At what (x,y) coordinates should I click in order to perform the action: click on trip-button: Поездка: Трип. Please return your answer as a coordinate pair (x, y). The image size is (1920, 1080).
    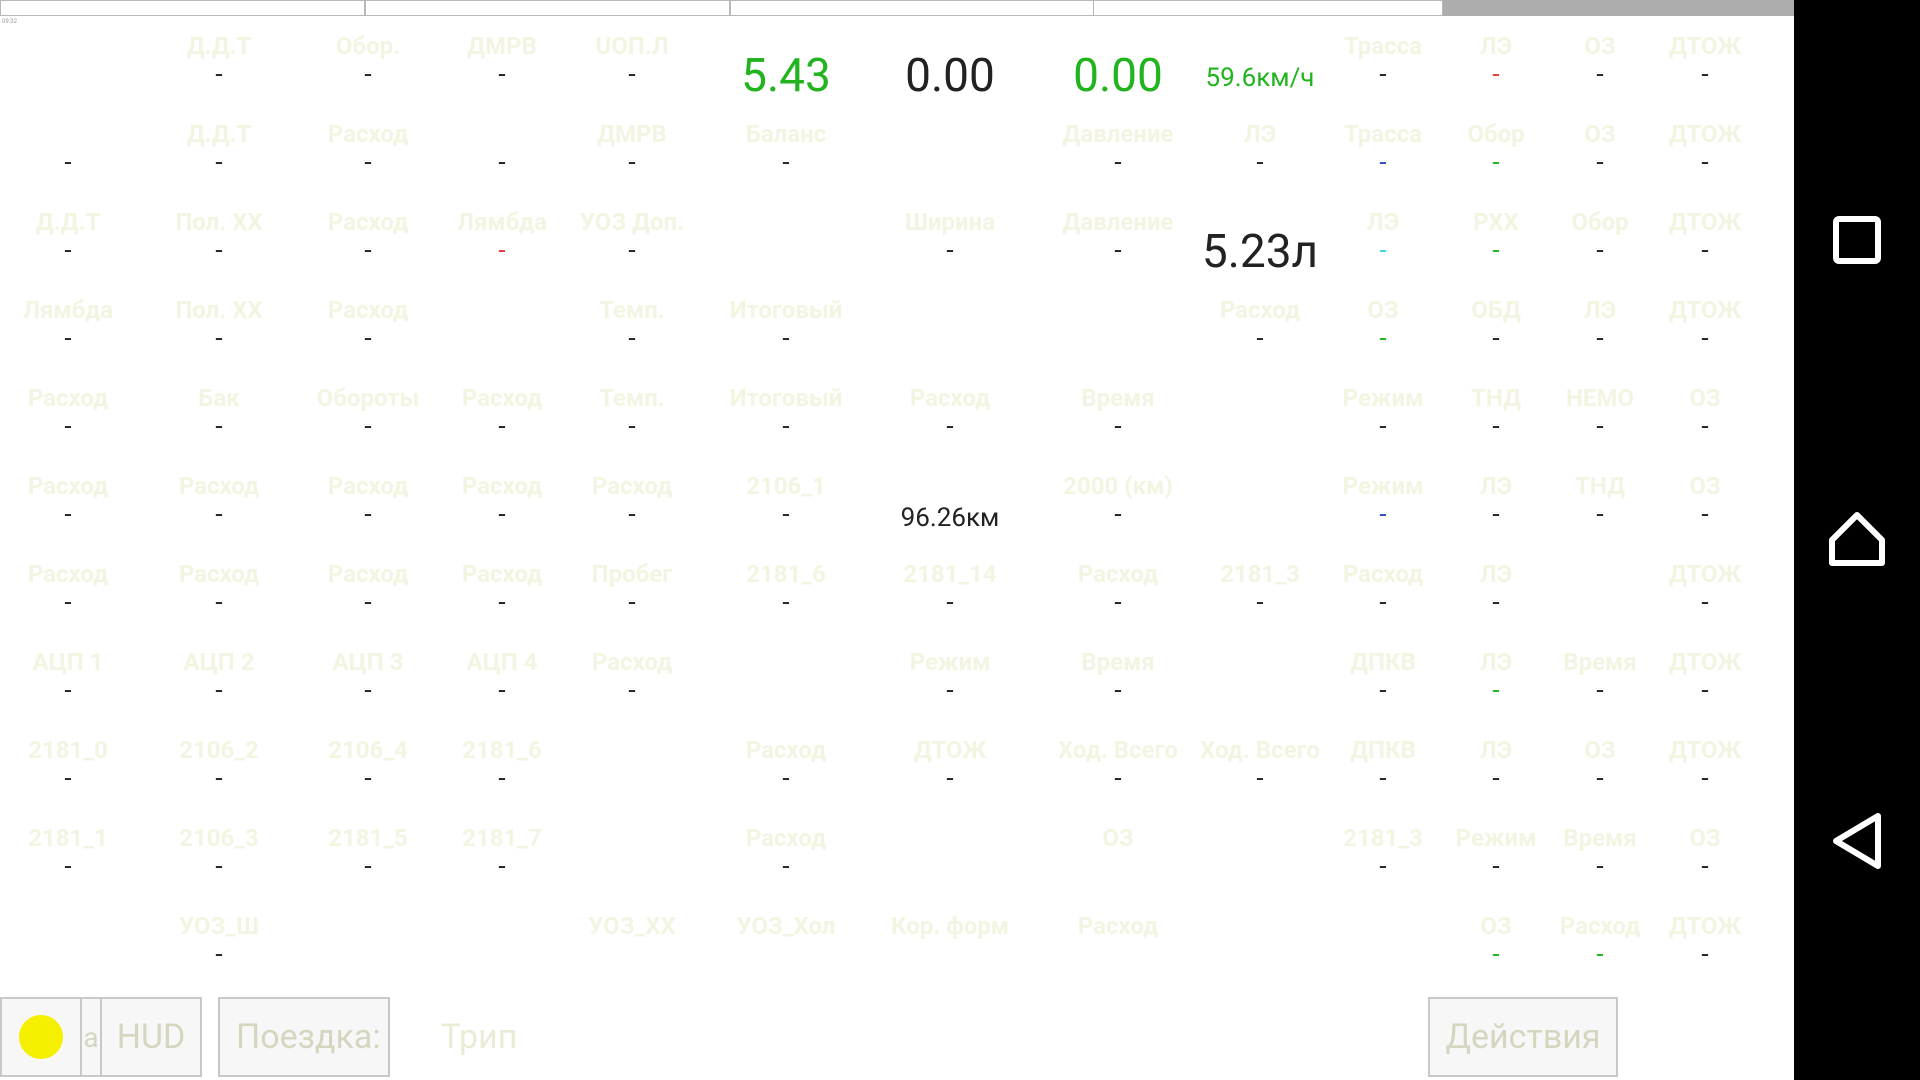
    Looking at the image, I should click on (367, 1037).